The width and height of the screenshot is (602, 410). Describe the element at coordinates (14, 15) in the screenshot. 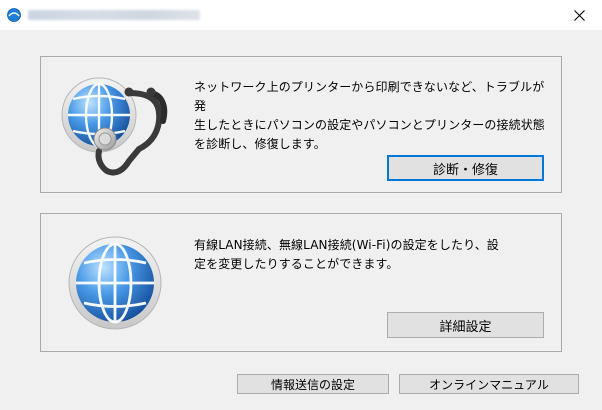

I see `app-icon` at that location.